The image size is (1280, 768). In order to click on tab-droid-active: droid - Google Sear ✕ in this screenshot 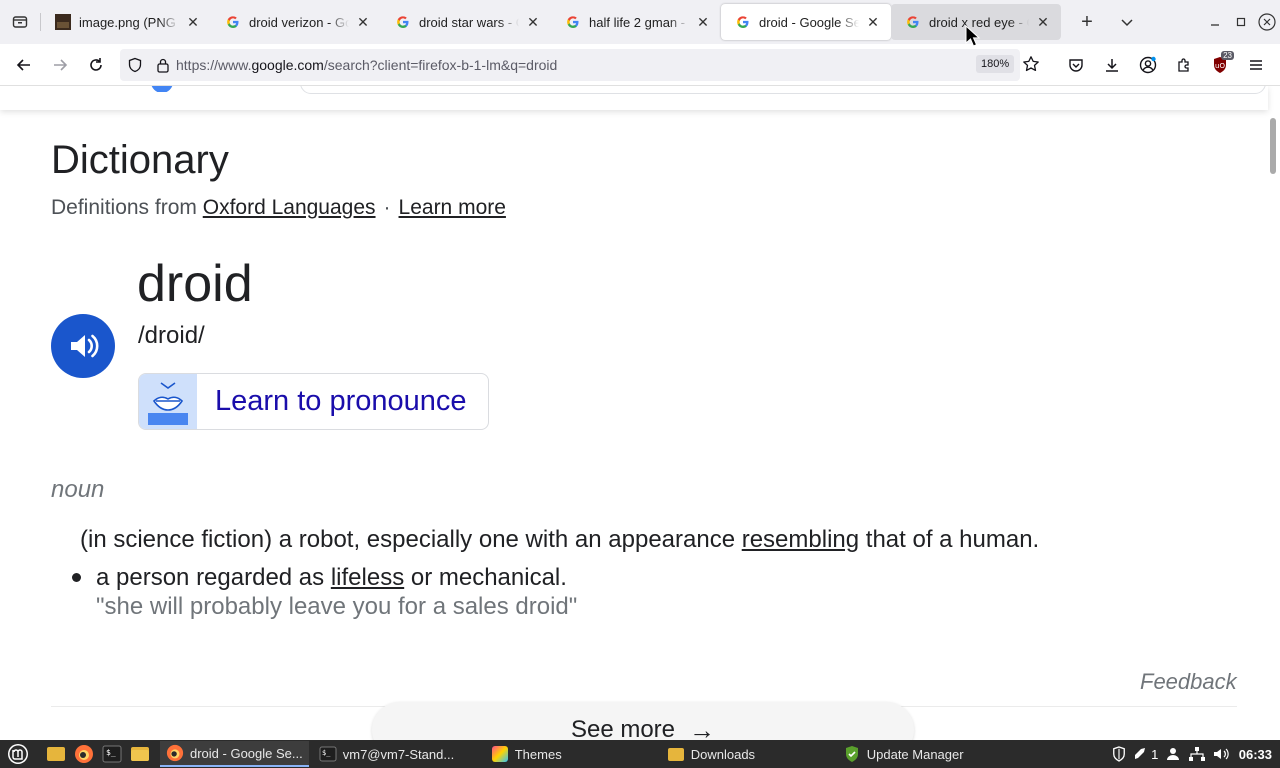, I will do `click(806, 22)`.